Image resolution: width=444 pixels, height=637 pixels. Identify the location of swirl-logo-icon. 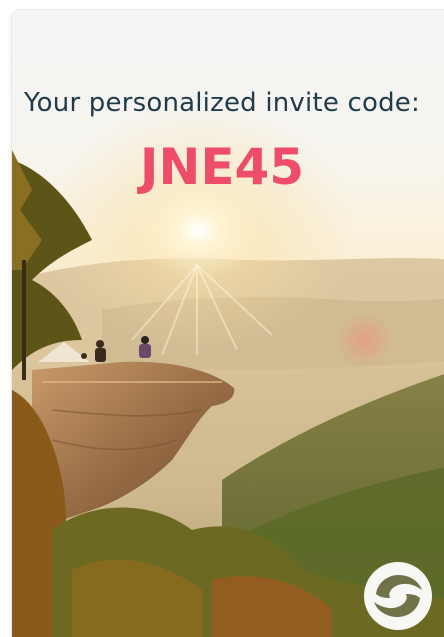
(398, 596).